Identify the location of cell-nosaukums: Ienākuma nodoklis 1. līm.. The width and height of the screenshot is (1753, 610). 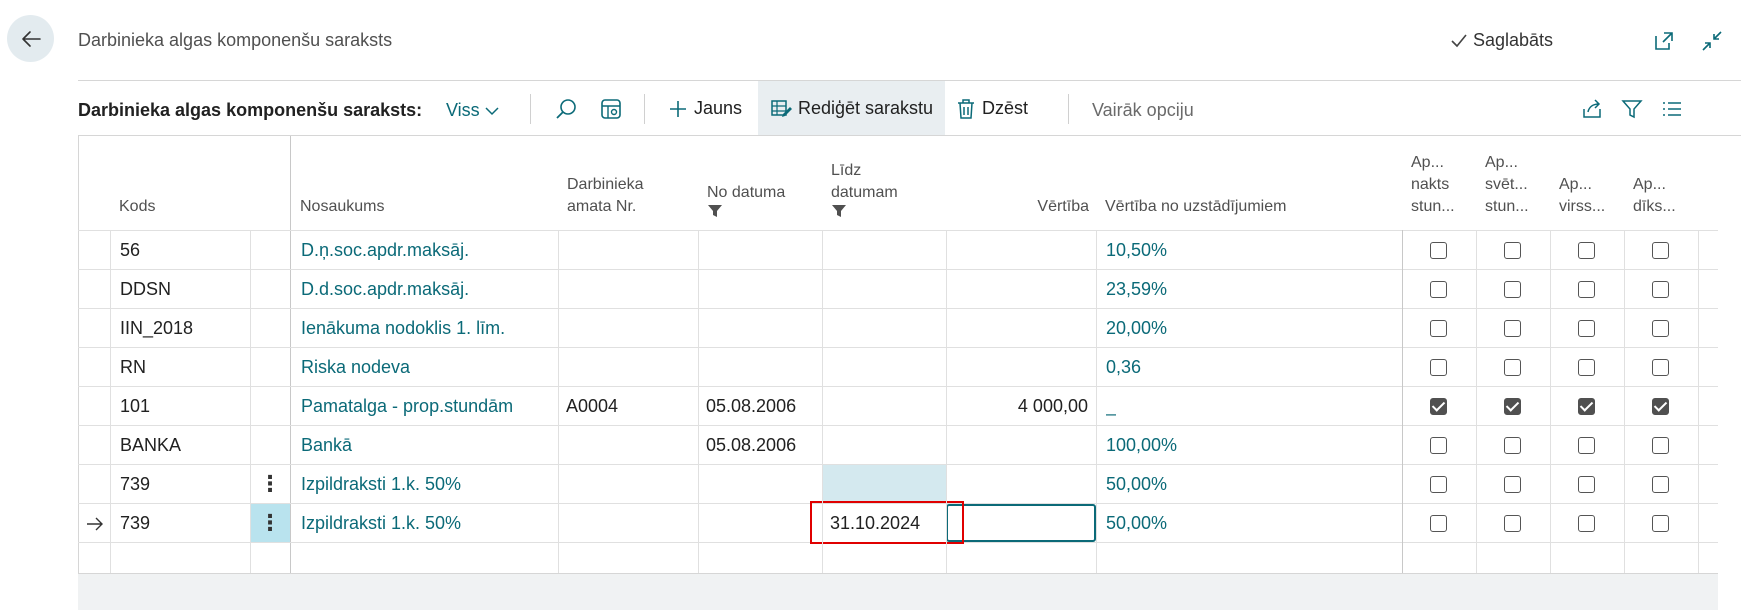
(403, 328).